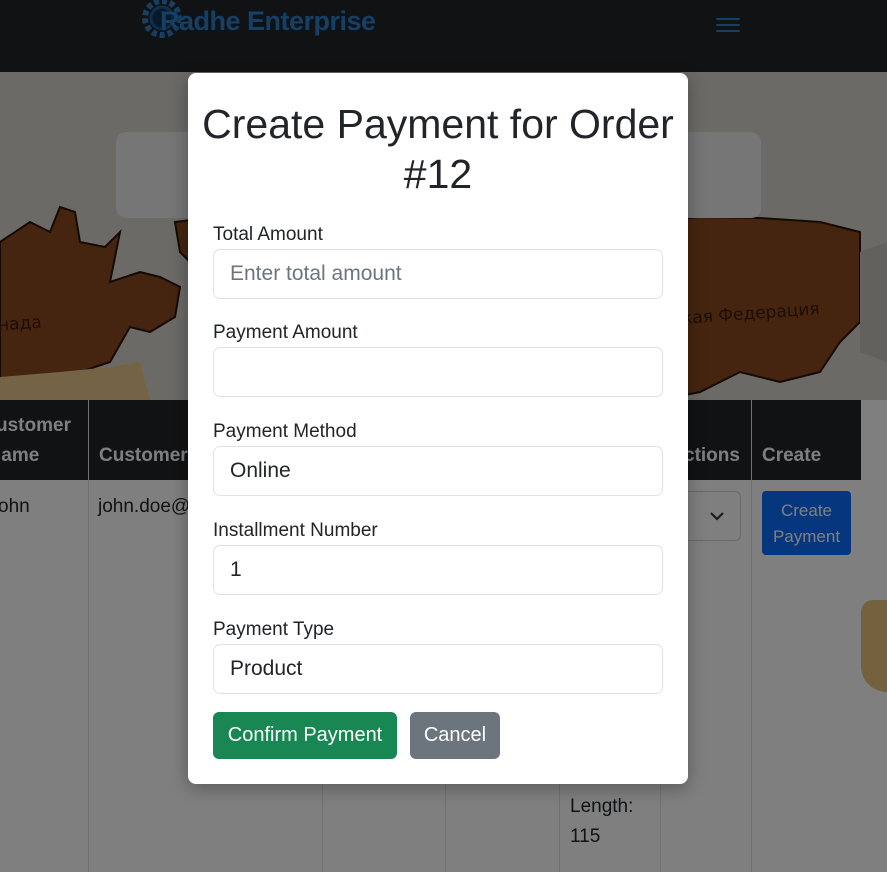 The width and height of the screenshot is (887, 872). I want to click on payment-amount-label: Payment Amount, so click(285, 332).